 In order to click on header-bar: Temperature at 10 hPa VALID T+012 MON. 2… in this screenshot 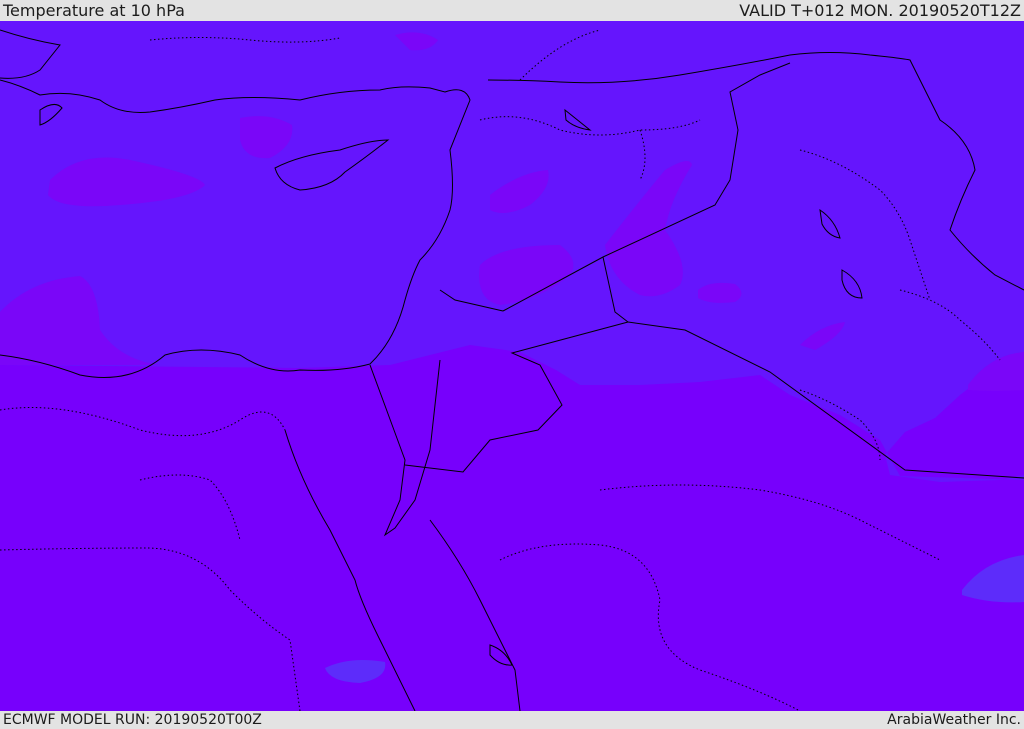, I will do `click(512, 10)`.